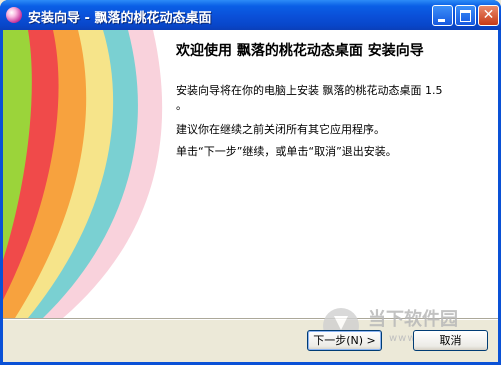 Image resolution: width=501 pixels, height=365 pixels. I want to click on close-button: ✕, so click(488, 15).